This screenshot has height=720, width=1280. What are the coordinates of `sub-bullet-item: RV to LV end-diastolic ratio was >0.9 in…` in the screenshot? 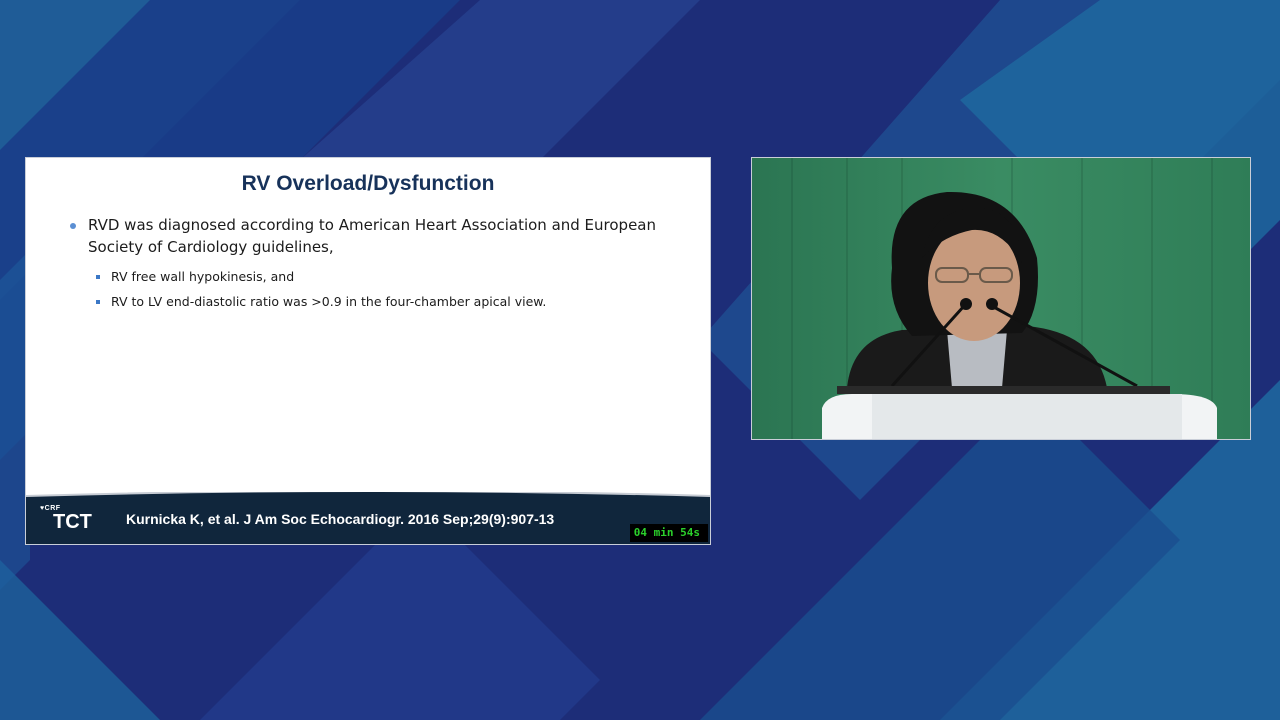 It's located at (380, 301).